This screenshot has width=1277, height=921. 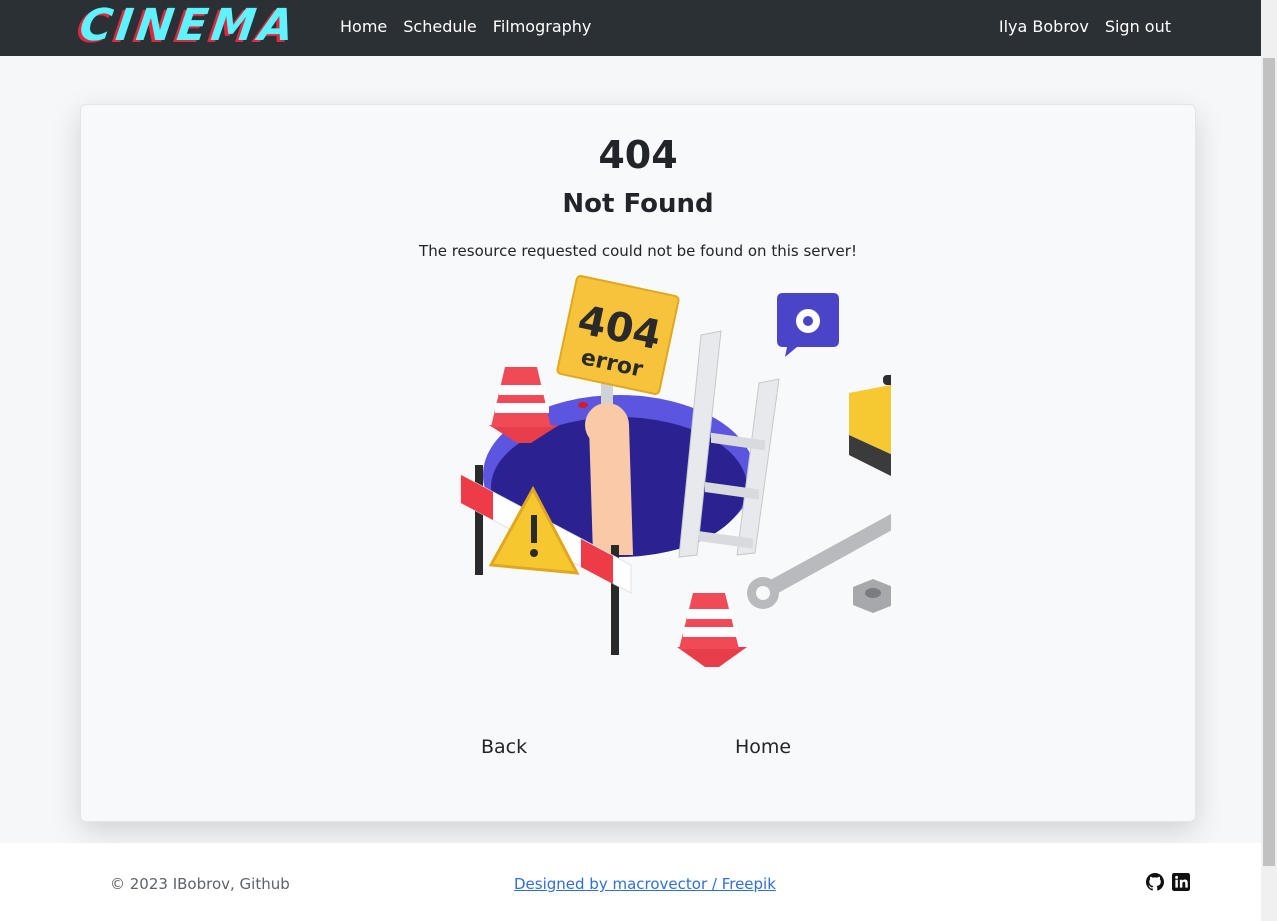 I want to click on nav-filmography-link: Filmography, so click(x=542, y=27).